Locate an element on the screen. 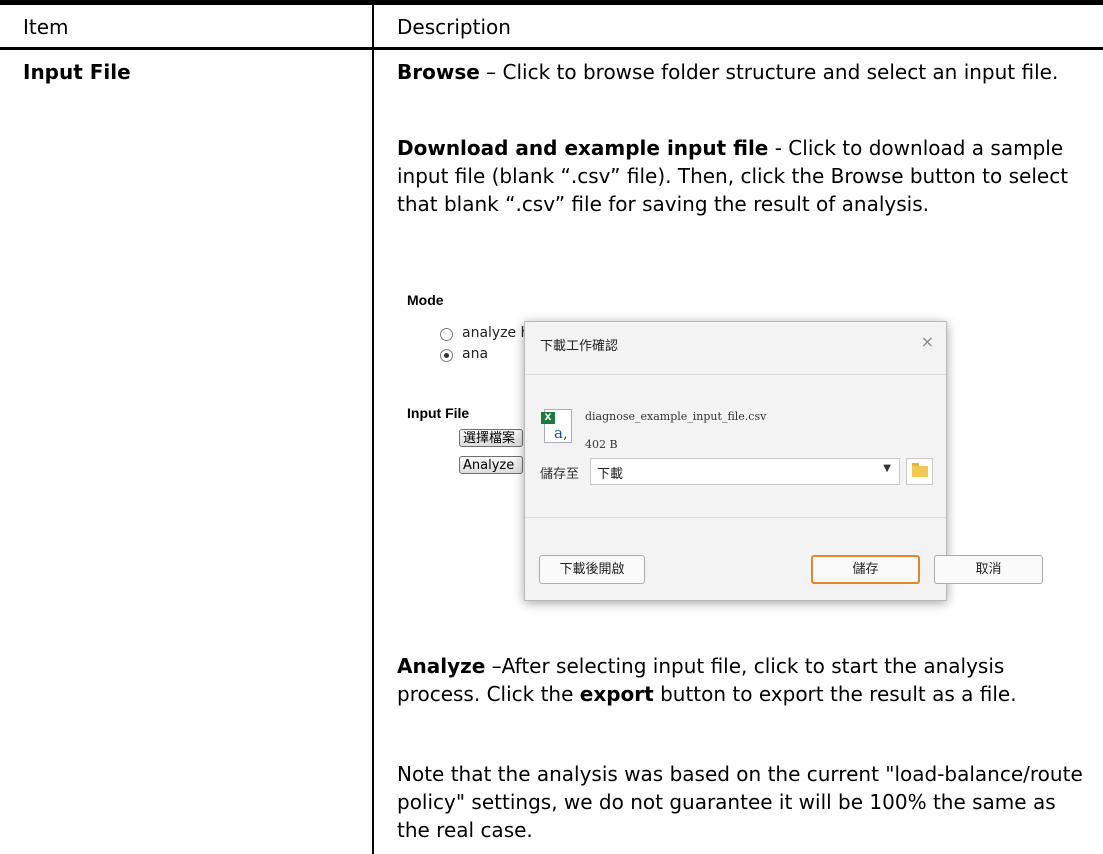  browse-folder-button is located at coordinates (919, 471).